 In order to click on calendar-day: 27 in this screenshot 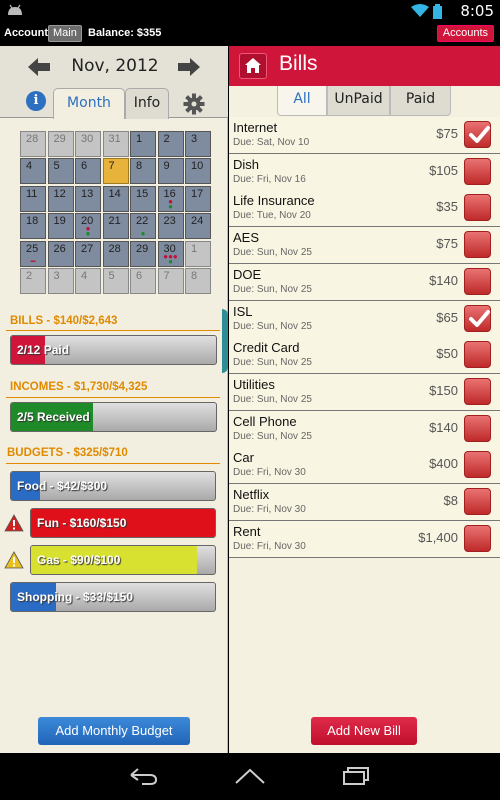, I will do `click(88, 253)`.